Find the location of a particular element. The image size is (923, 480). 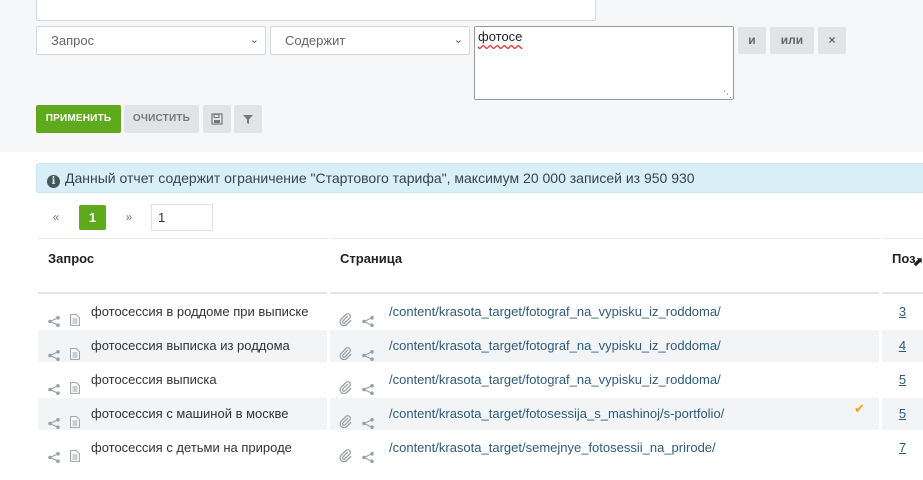

filter-value-textarea: фотосе ⋱ is located at coordinates (604, 63).